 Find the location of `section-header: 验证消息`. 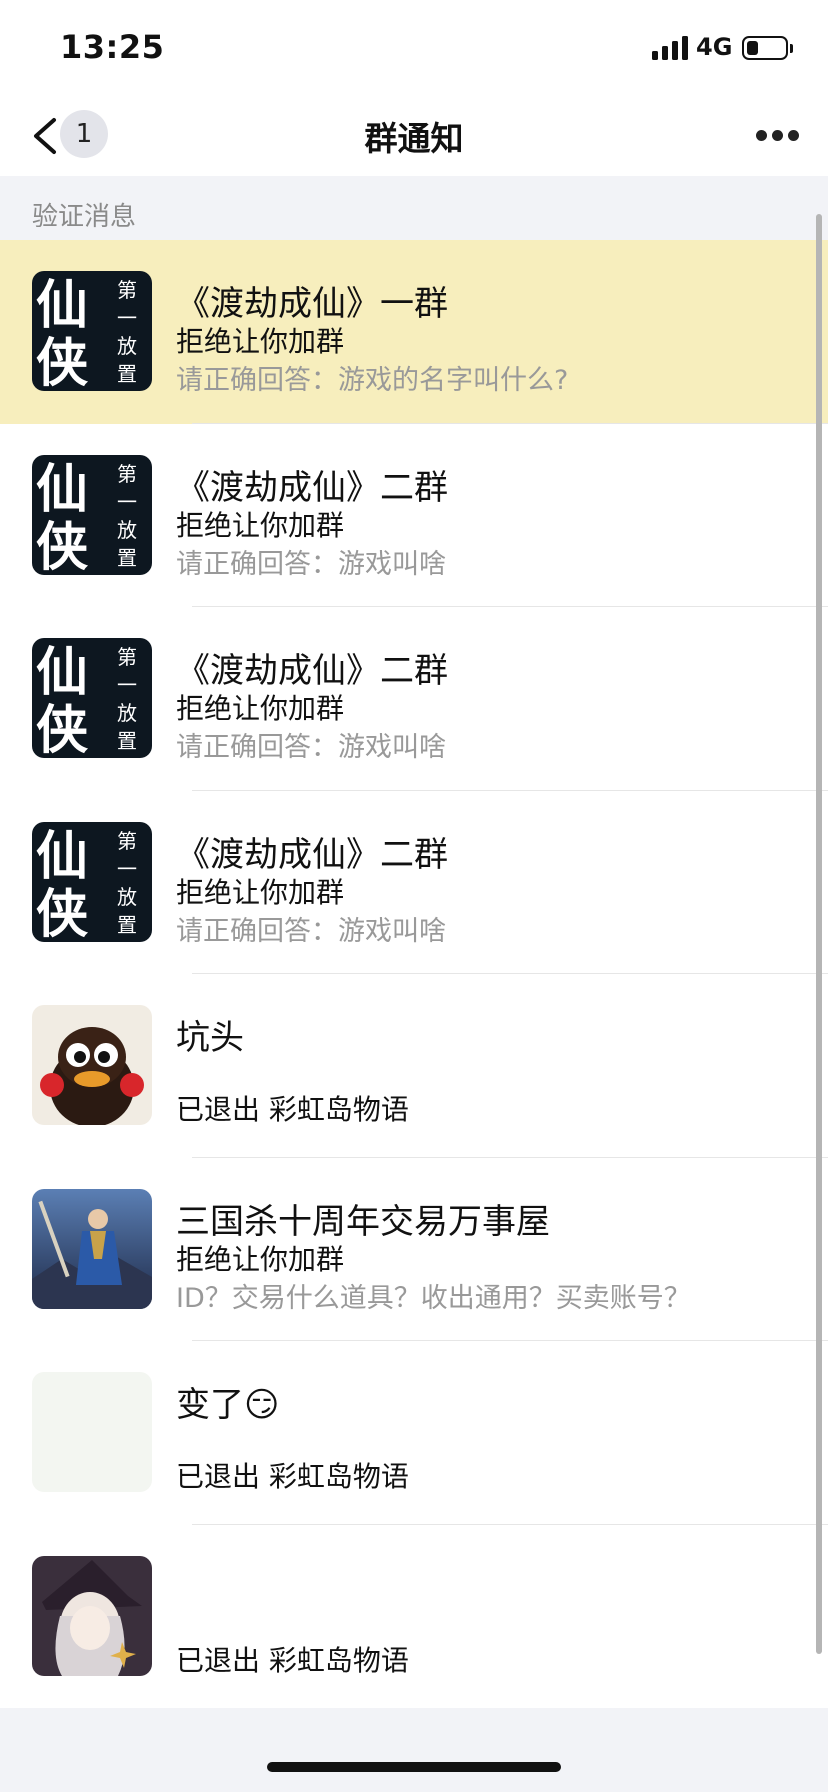

section-header: 验证消息 is located at coordinates (84, 217).